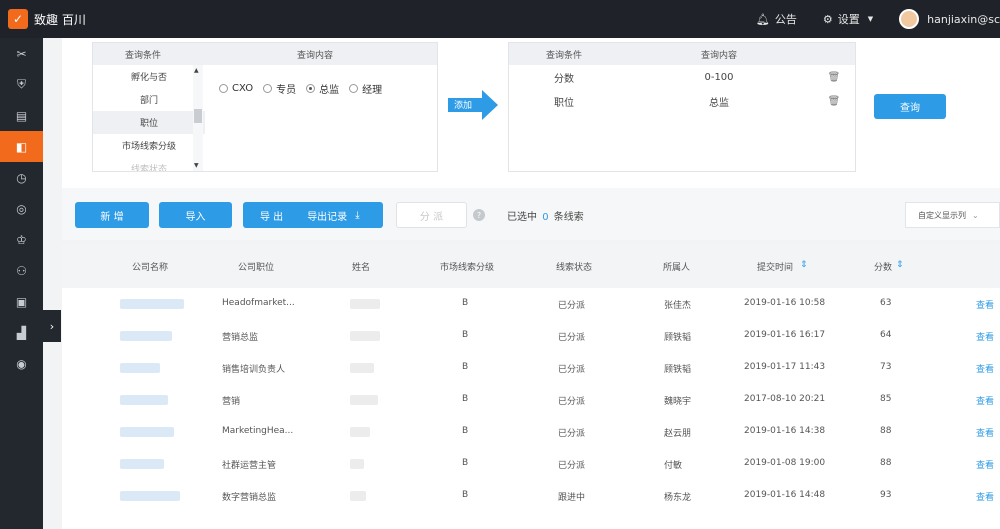  I want to click on bell-icon: 🔔︎, so click(762, 19).